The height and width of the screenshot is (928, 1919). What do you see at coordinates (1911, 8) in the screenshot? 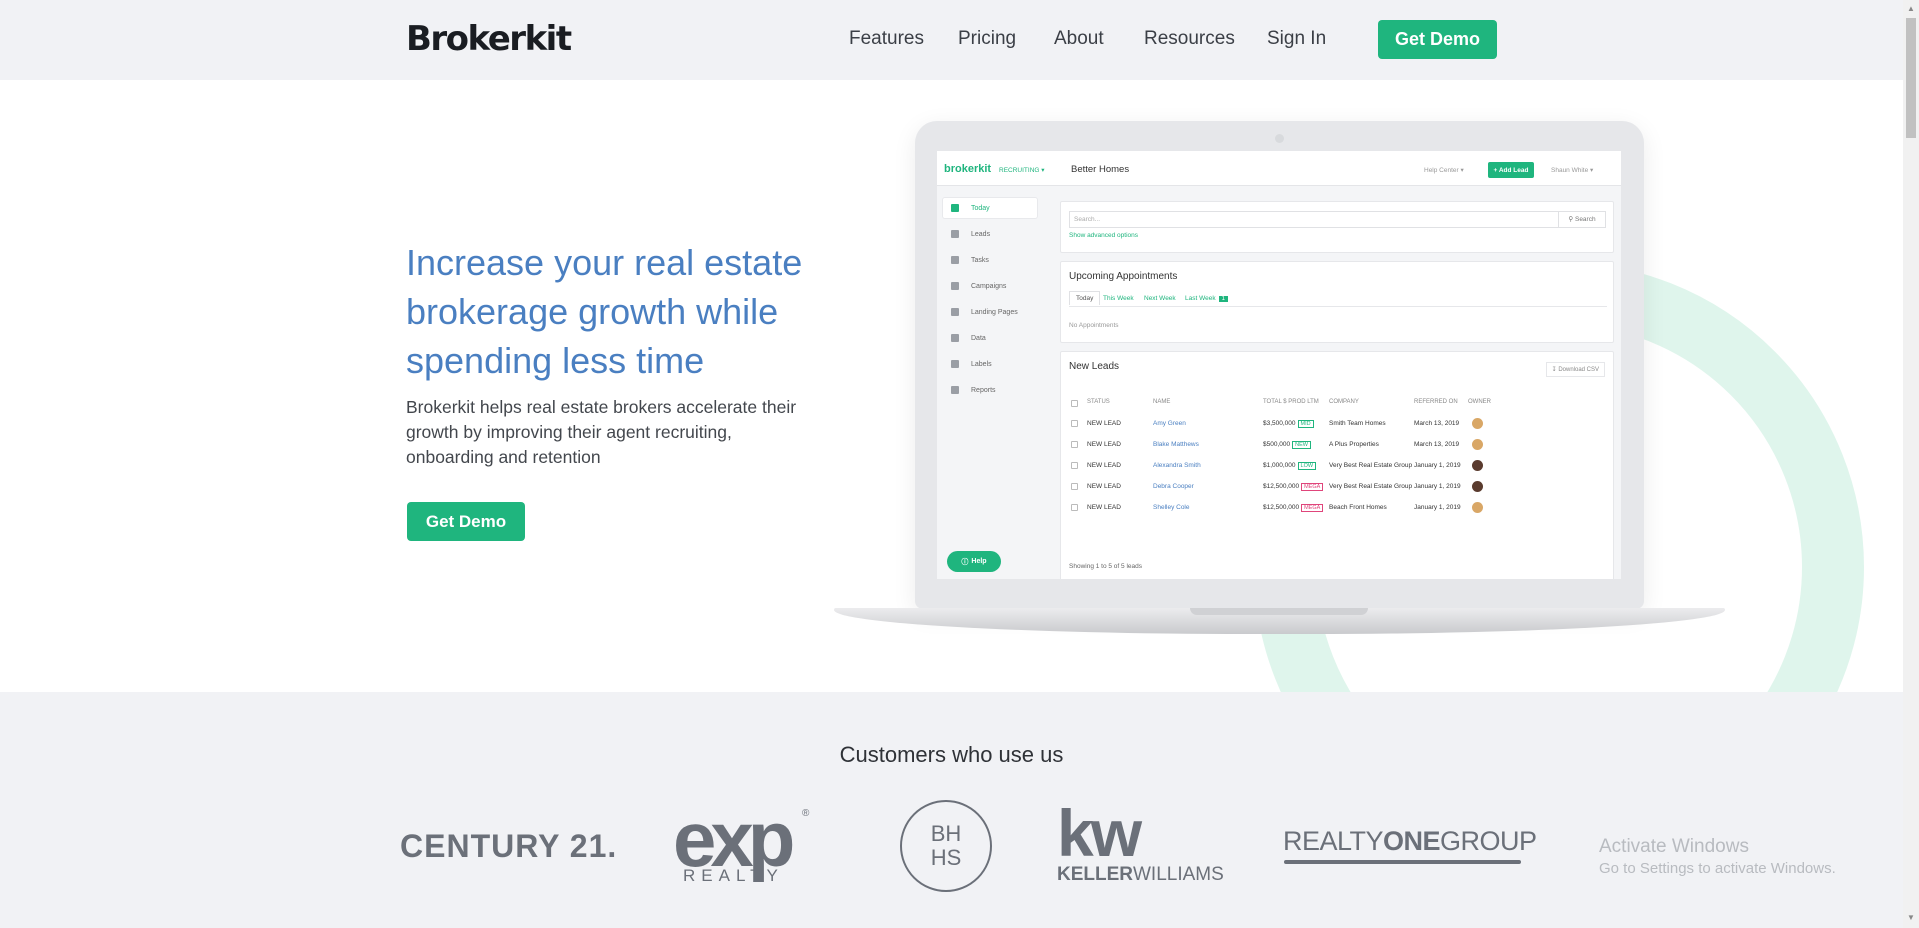
I see `scroll-up-arrow-icon: ▲` at bounding box center [1911, 8].